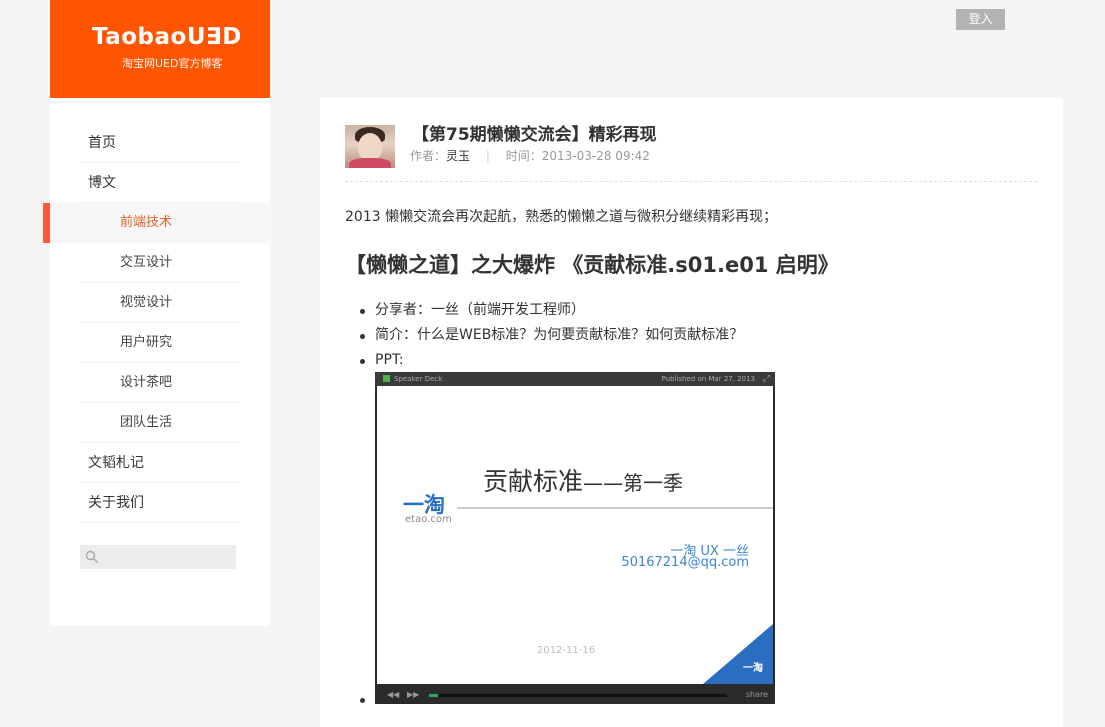 This screenshot has height=727, width=1105. I want to click on nav-item-team-life: 团队生活, so click(160, 423).